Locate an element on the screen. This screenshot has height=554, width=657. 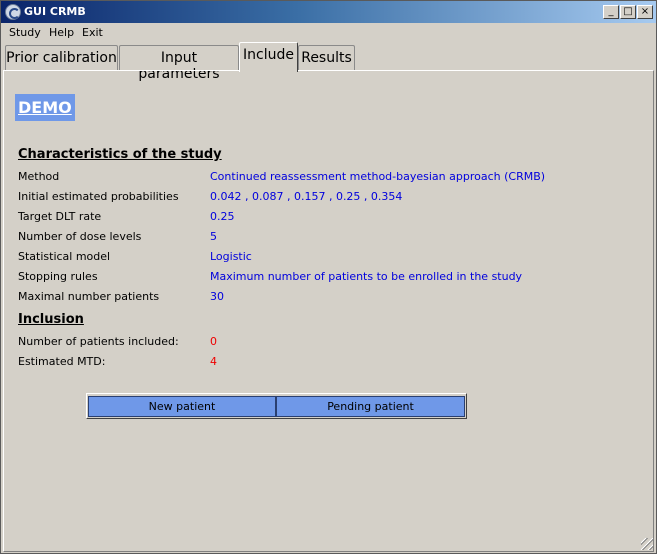
max-patients-label: Maximal number patients is located at coordinates (89, 296).